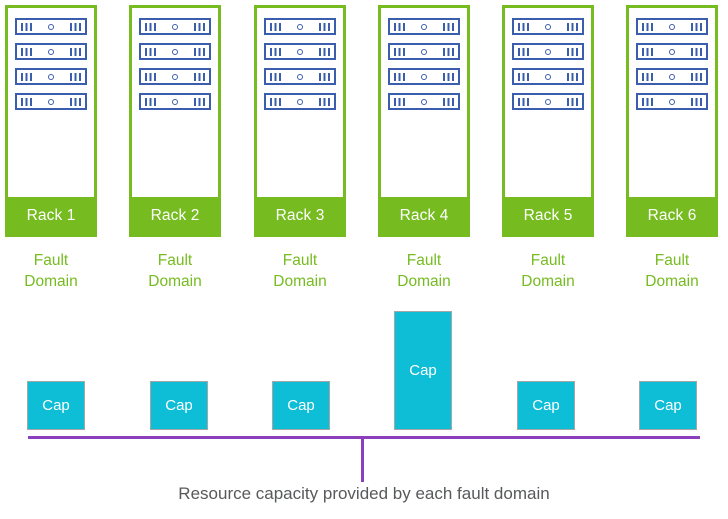 Image resolution: width=728 pixels, height=519 pixels. Describe the element at coordinates (51, 121) in the screenshot. I see `rack-enclosure: Rack 1` at that location.